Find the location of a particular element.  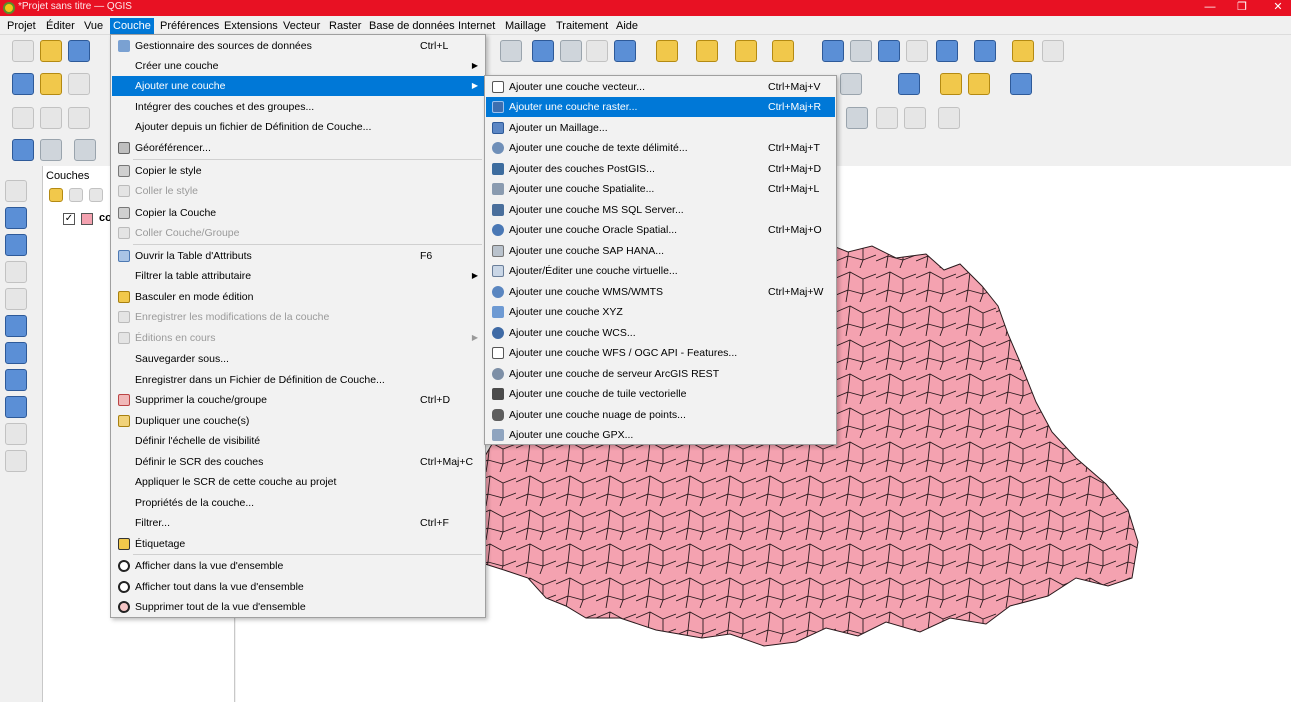

menu-base-de-donnees: Base de données is located at coordinates (412, 26).